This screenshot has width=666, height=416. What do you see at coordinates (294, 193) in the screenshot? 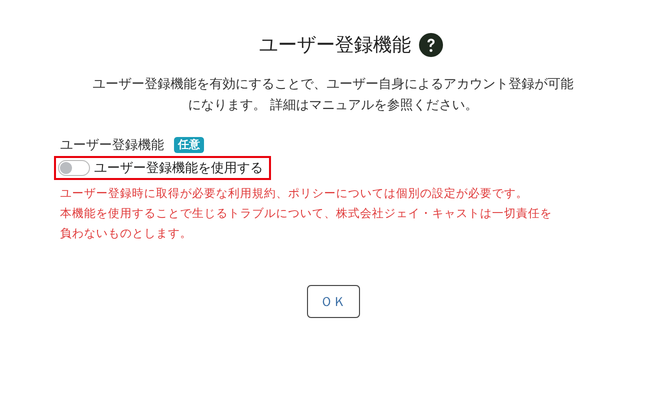
I see `warning-text: ユーザー登録時に取得が必要な利用規約、ポリシーについては個別の設定が必要です。` at bounding box center [294, 193].